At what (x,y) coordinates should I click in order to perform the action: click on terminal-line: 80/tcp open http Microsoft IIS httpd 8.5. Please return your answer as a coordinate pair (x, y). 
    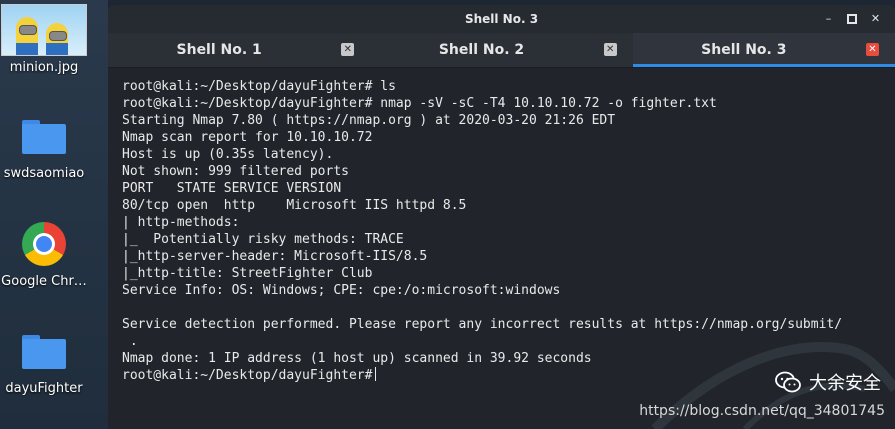
    Looking at the image, I should click on (294, 205).